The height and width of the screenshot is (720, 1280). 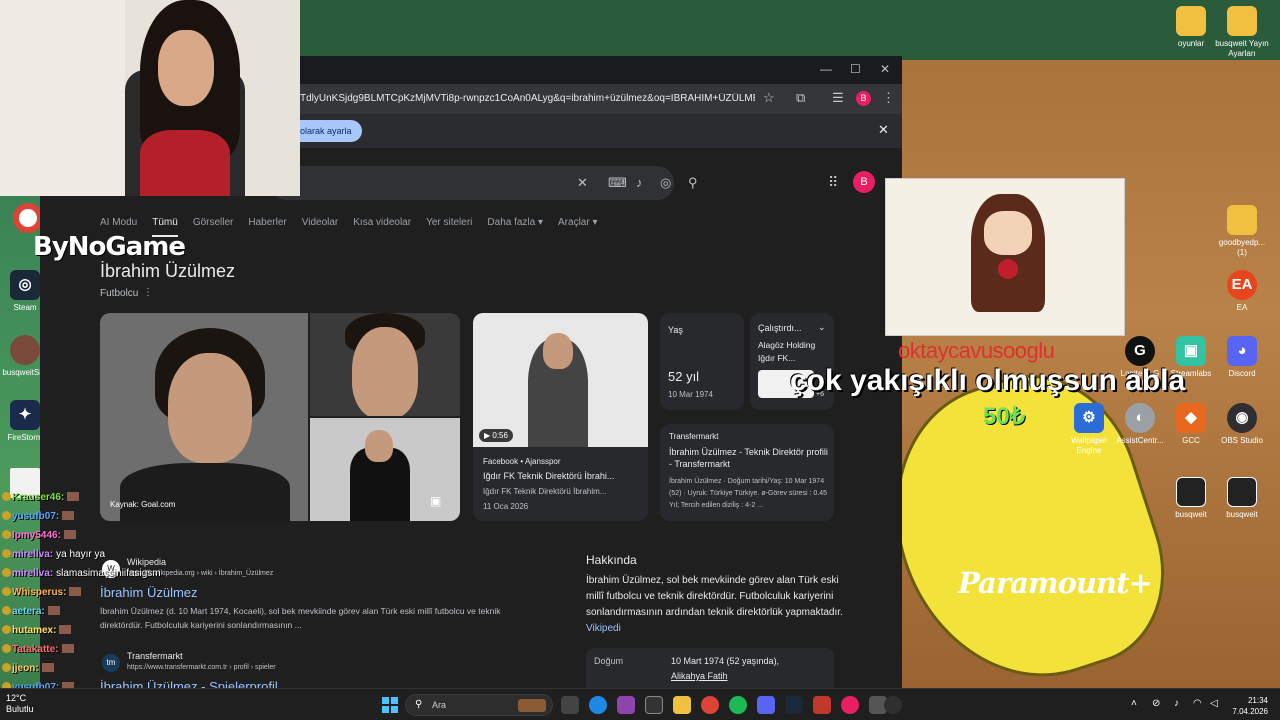 I want to click on entity-subtitle: Futbolcu, so click(x=119, y=293).